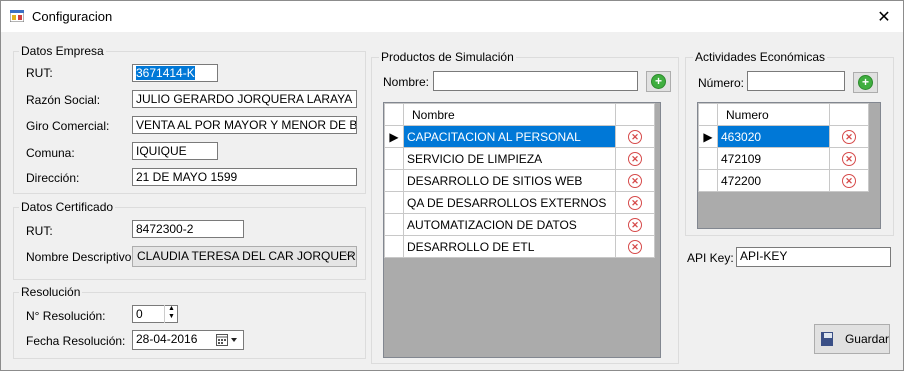  What do you see at coordinates (509, 114) in the screenshot?
I see `column-header-nombre: Nombre` at bounding box center [509, 114].